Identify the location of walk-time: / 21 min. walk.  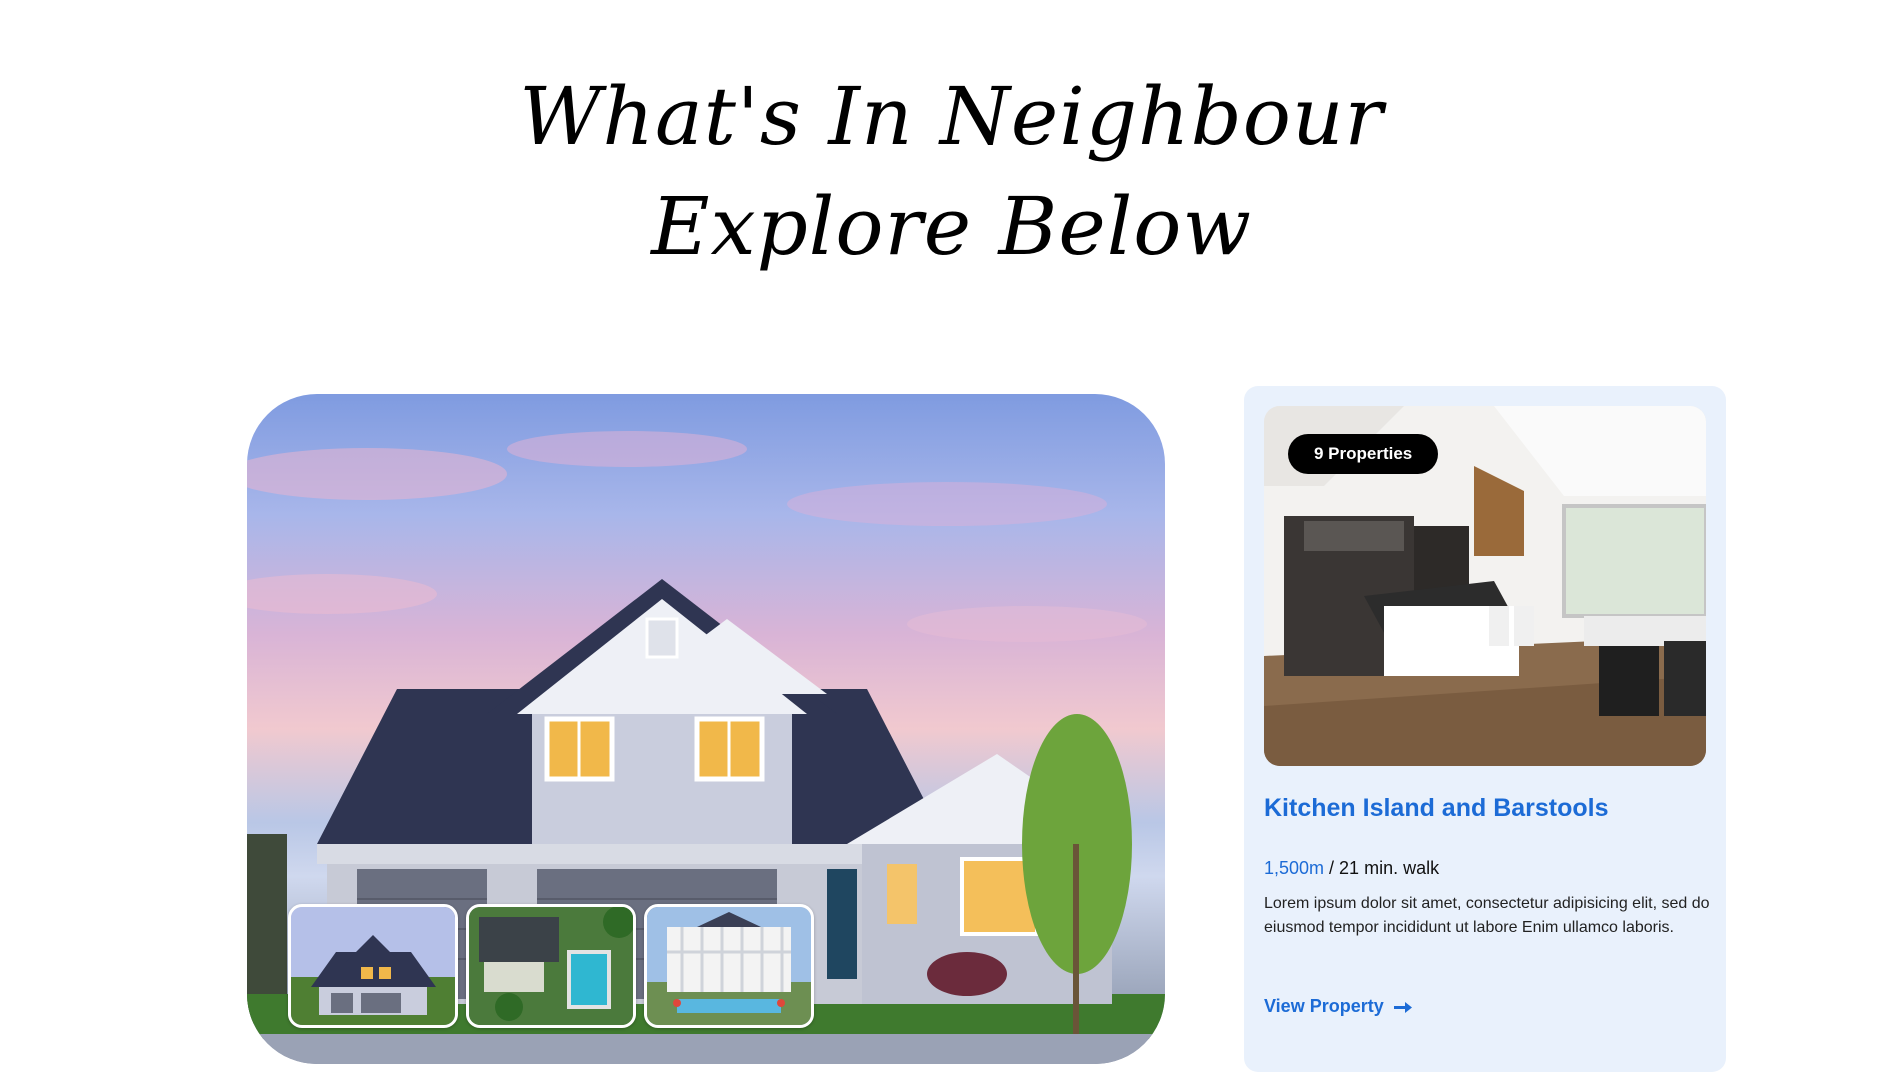
(1382, 868).